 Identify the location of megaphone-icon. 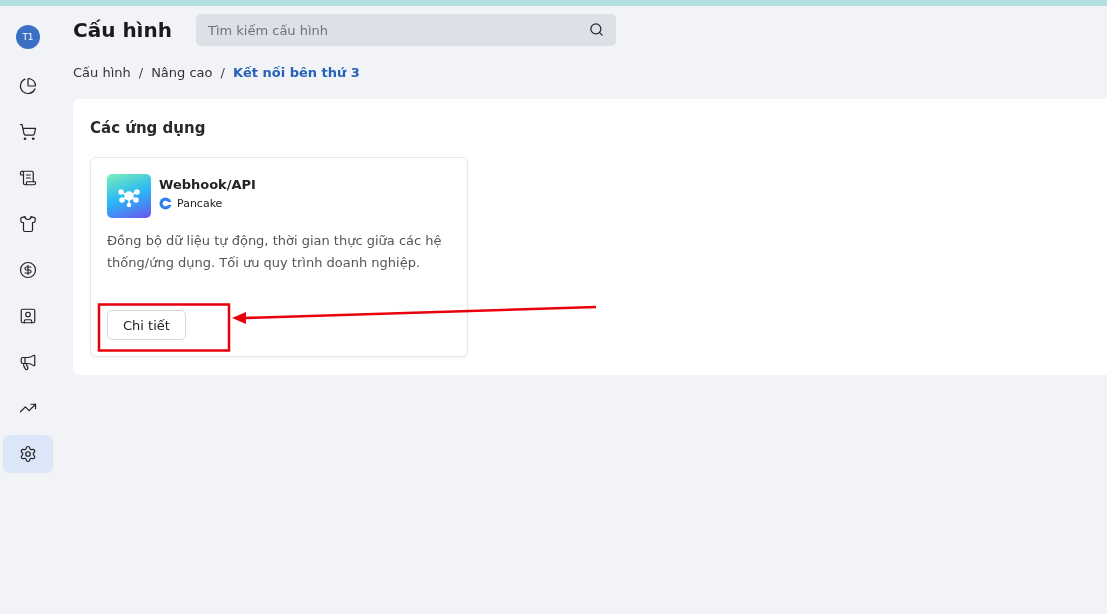
(28, 362).